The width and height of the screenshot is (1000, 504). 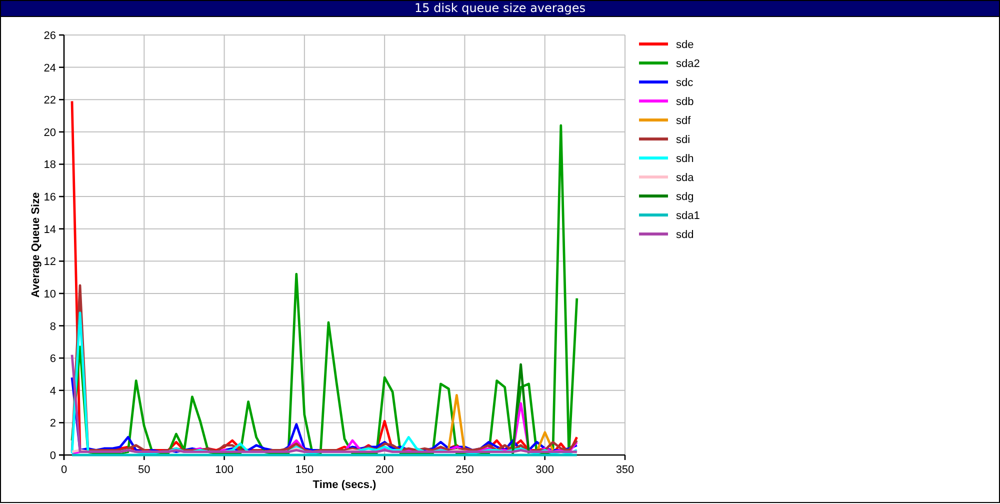 What do you see at coordinates (53, 326) in the screenshot?
I see `y-tick-label: 8` at bounding box center [53, 326].